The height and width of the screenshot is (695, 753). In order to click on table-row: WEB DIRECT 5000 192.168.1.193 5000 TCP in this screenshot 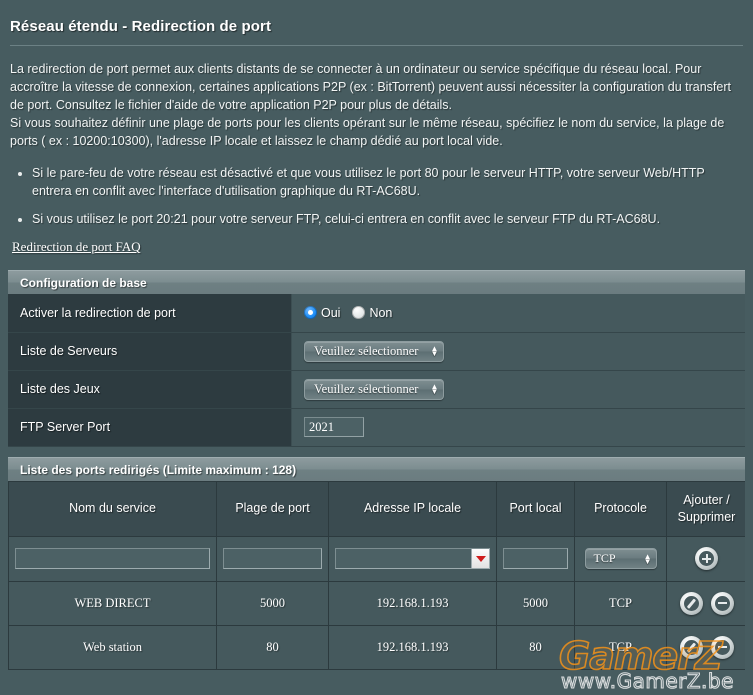, I will do `click(376, 603)`.